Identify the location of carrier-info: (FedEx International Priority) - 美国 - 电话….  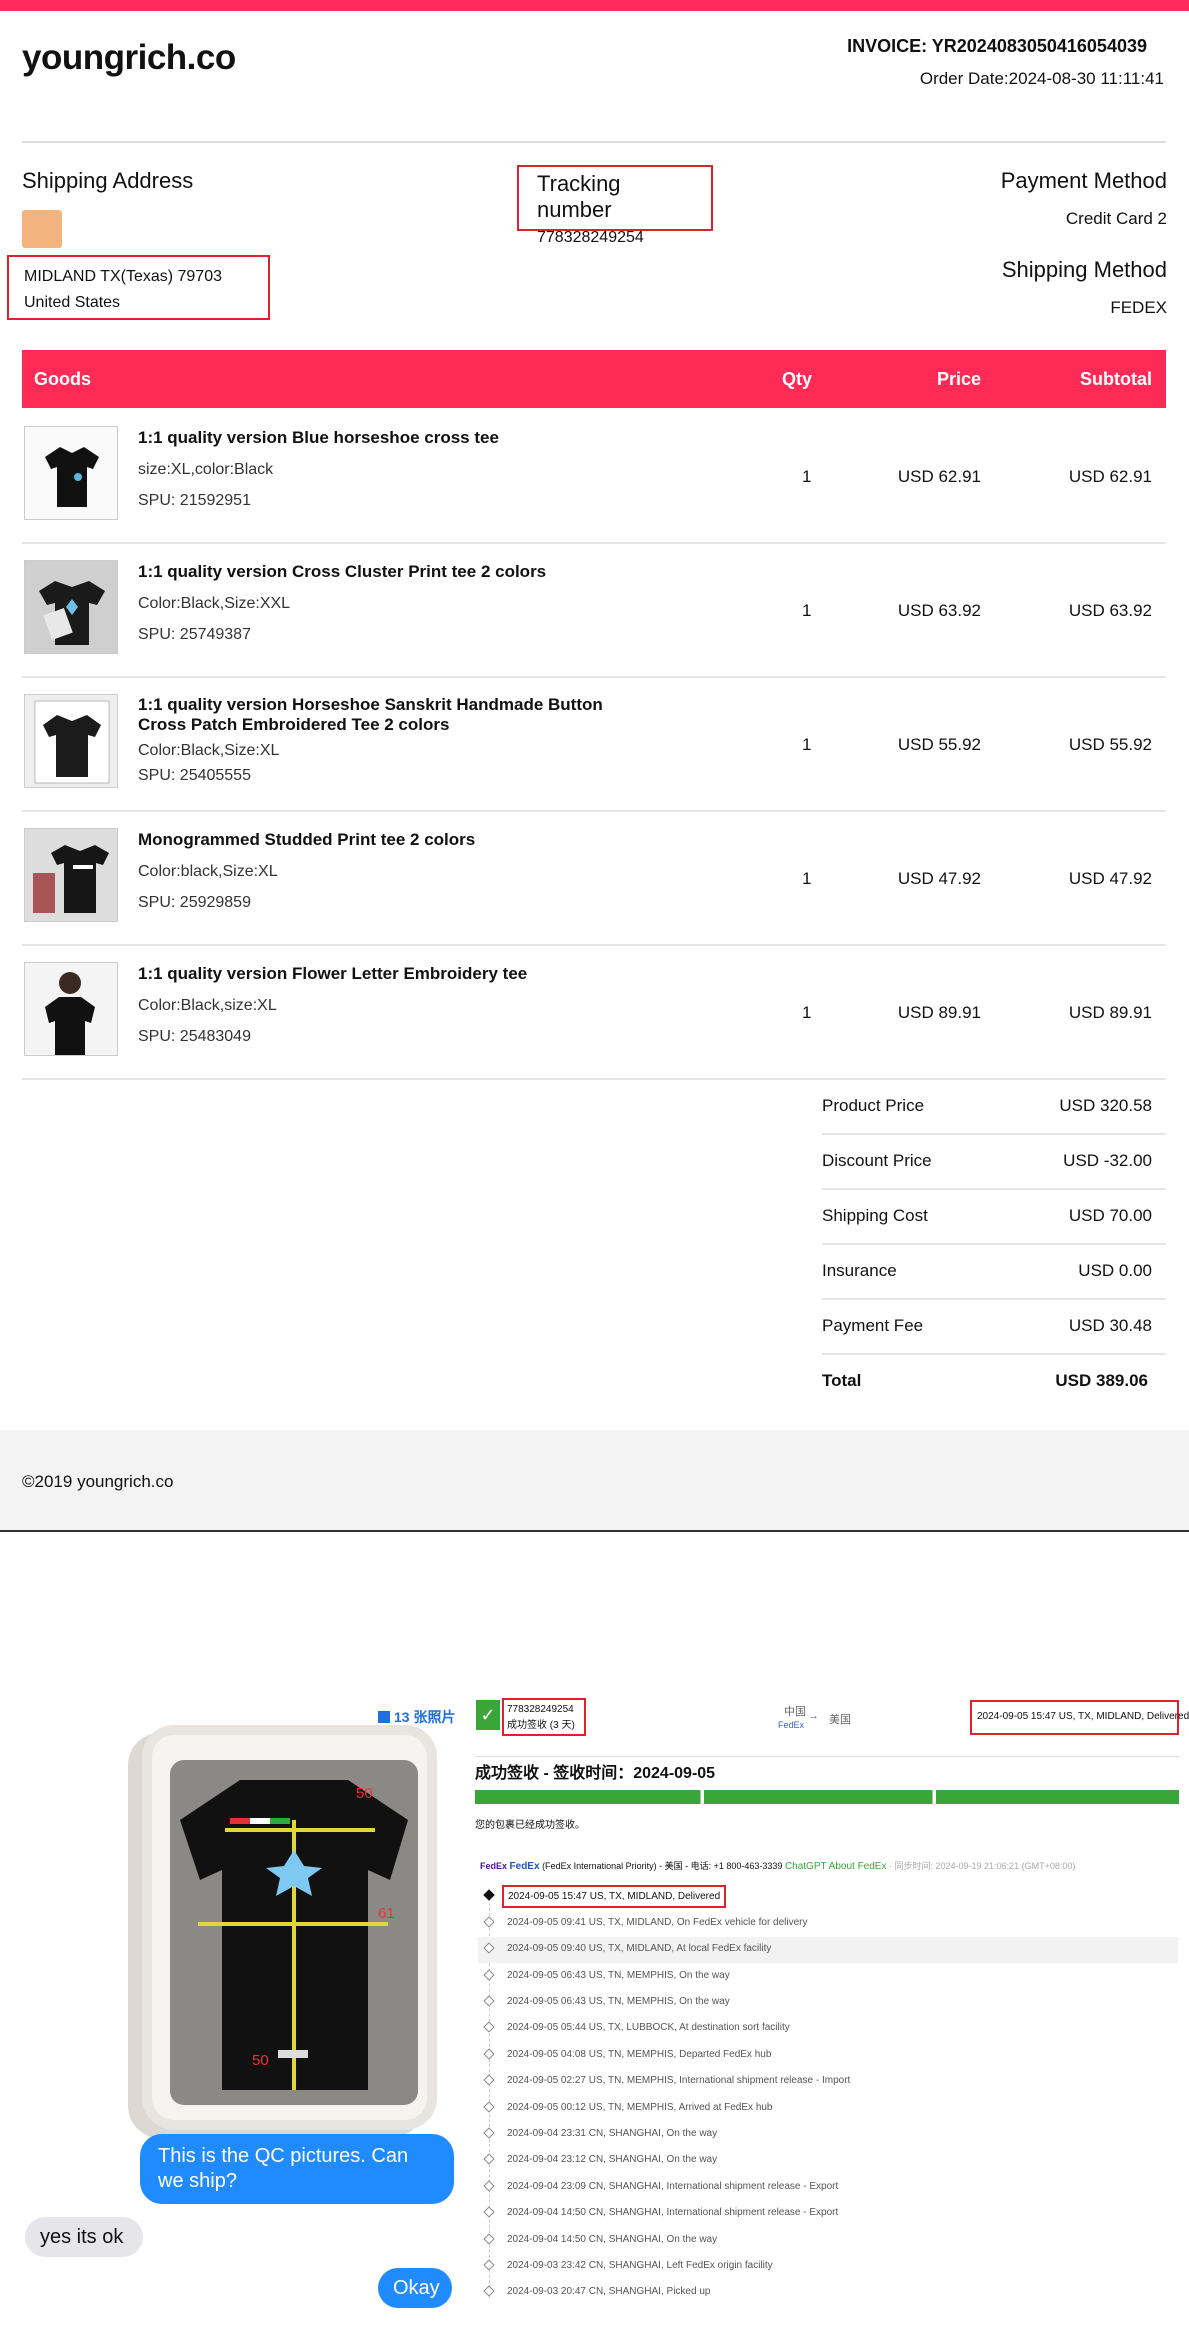
(662, 1866).